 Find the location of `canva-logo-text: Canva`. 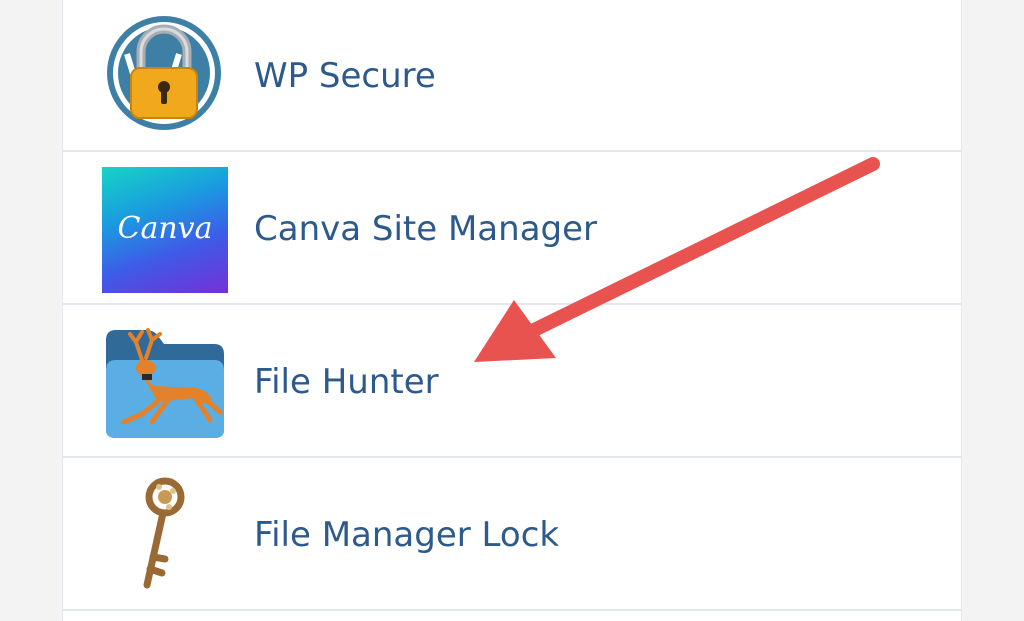

canva-logo-text: Canva is located at coordinates (165, 228).